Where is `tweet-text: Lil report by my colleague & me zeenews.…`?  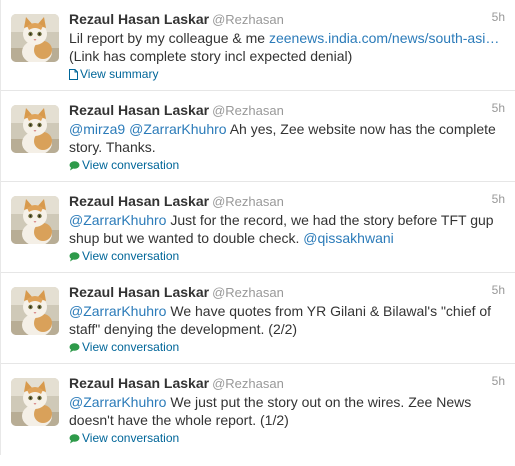
tweet-text: Lil report by my colleague & me zeenews.… is located at coordinates (288, 47).